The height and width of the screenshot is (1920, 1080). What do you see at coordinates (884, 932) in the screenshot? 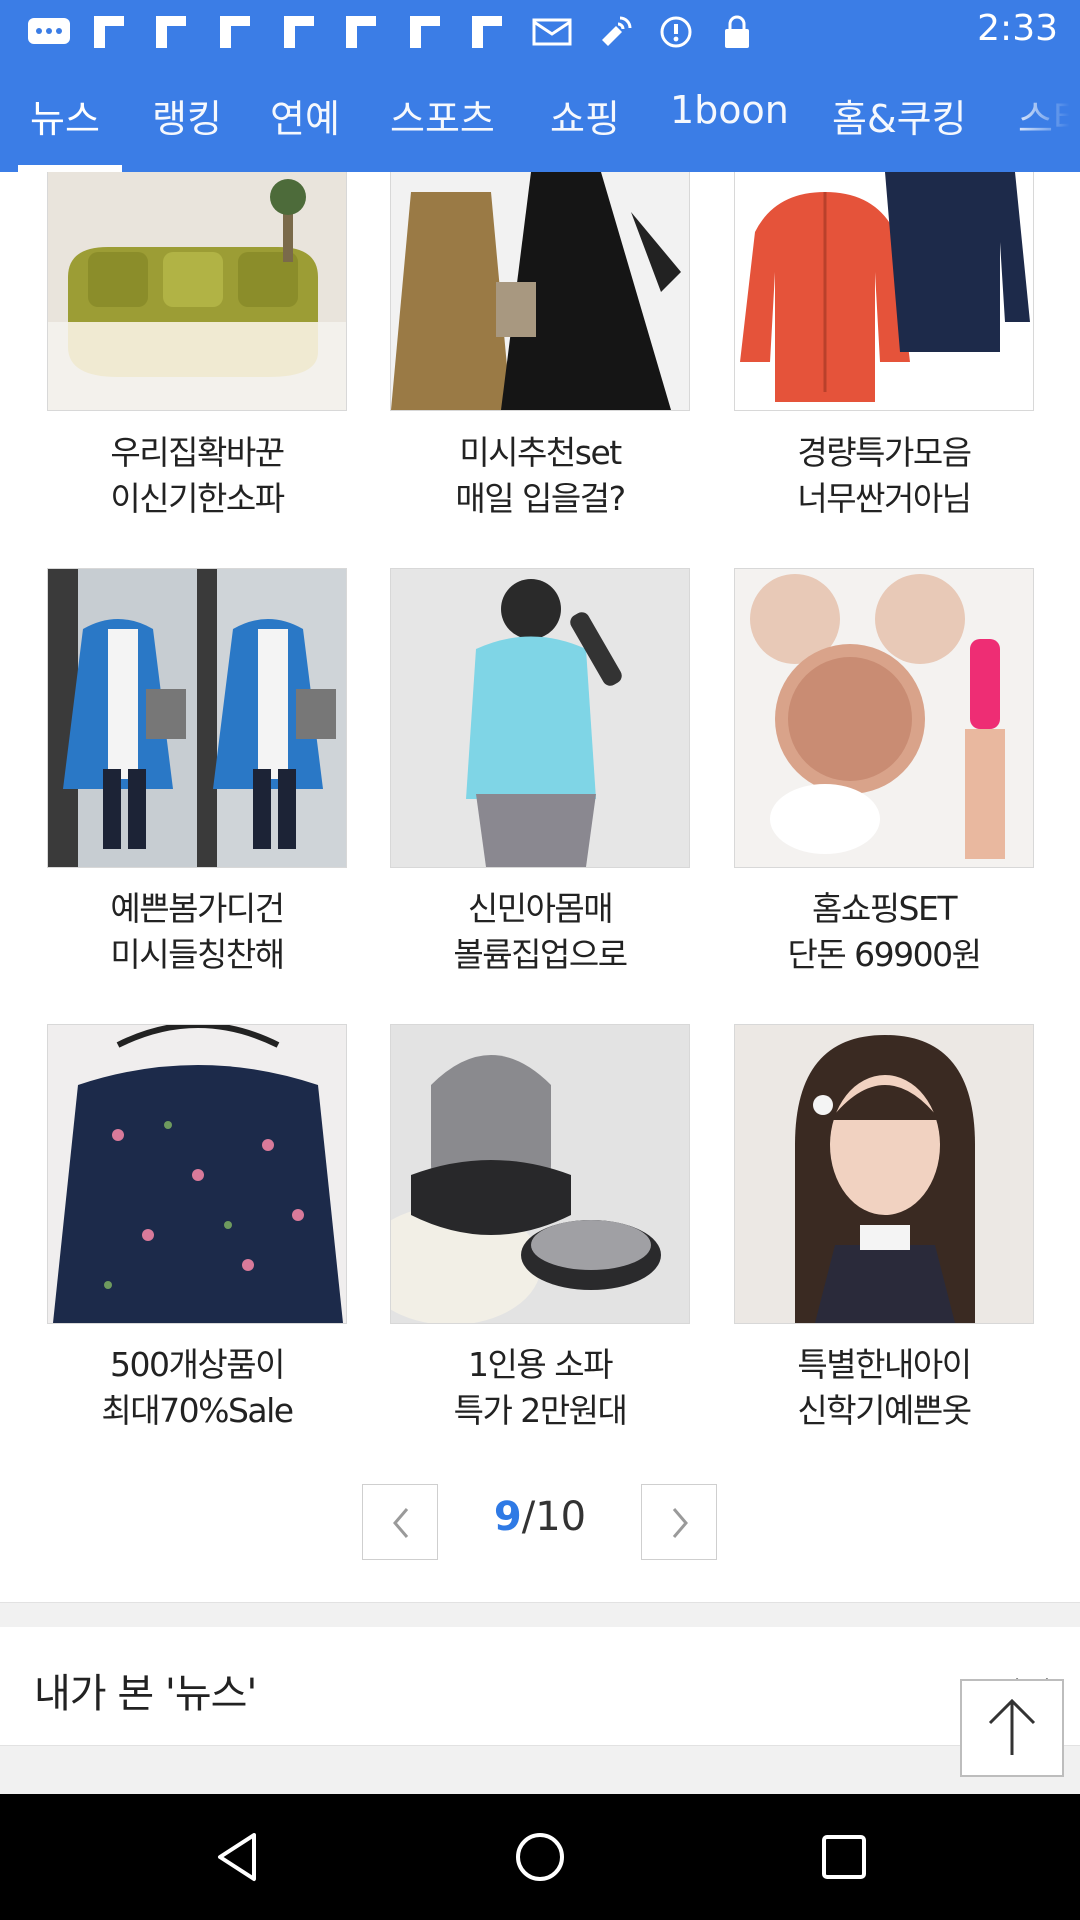
I see `product-caption: 홈쇼핑SET 단돈 69900원` at bounding box center [884, 932].